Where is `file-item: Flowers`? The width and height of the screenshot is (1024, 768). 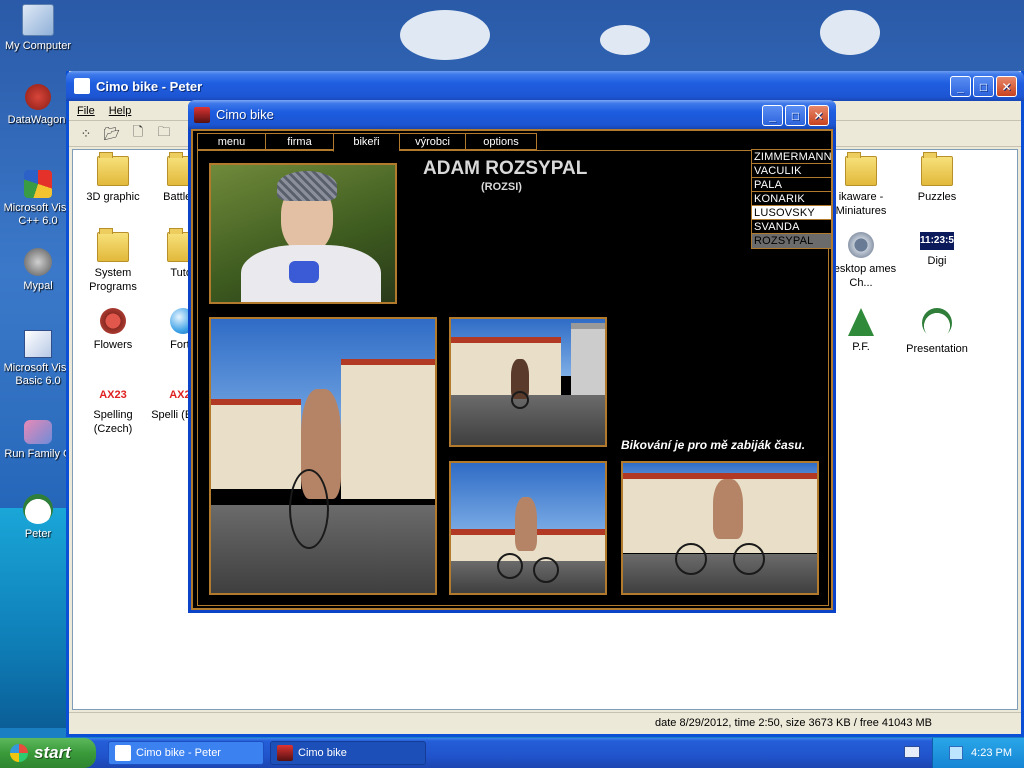
file-item: Flowers is located at coordinates (113, 330).